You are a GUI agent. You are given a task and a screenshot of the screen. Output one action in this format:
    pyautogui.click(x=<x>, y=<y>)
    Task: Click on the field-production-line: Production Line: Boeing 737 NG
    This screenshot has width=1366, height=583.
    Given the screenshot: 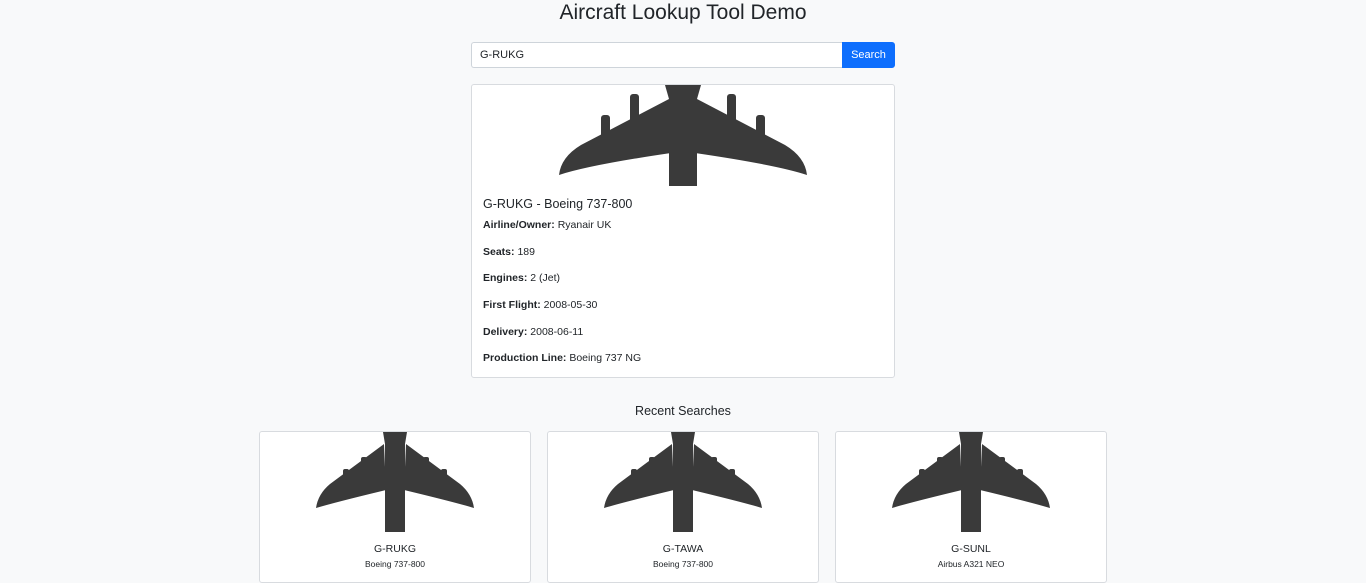 What is the action you would take?
    pyautogui.click(x=562, y=358)
    